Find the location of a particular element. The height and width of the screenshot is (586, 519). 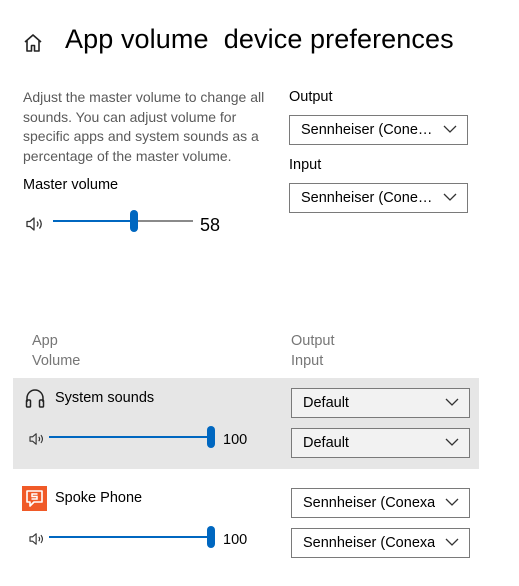

app-name-system-sounds: System sounds is located at coordinates (105, 398).